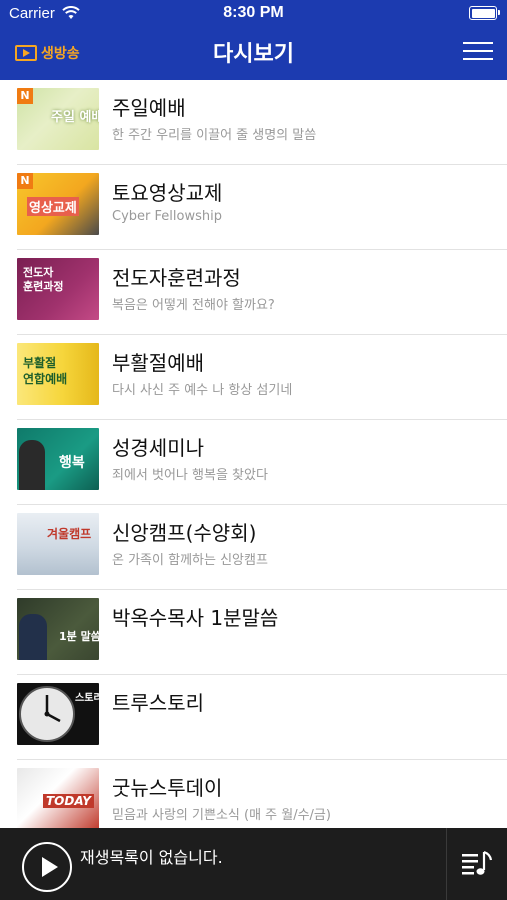 The image size is (507, 900). I want to click on list-item-bible-seminar: 행복 성경세미나 죄에서 벗어나 행복을 찾았다, so click(253, 462).